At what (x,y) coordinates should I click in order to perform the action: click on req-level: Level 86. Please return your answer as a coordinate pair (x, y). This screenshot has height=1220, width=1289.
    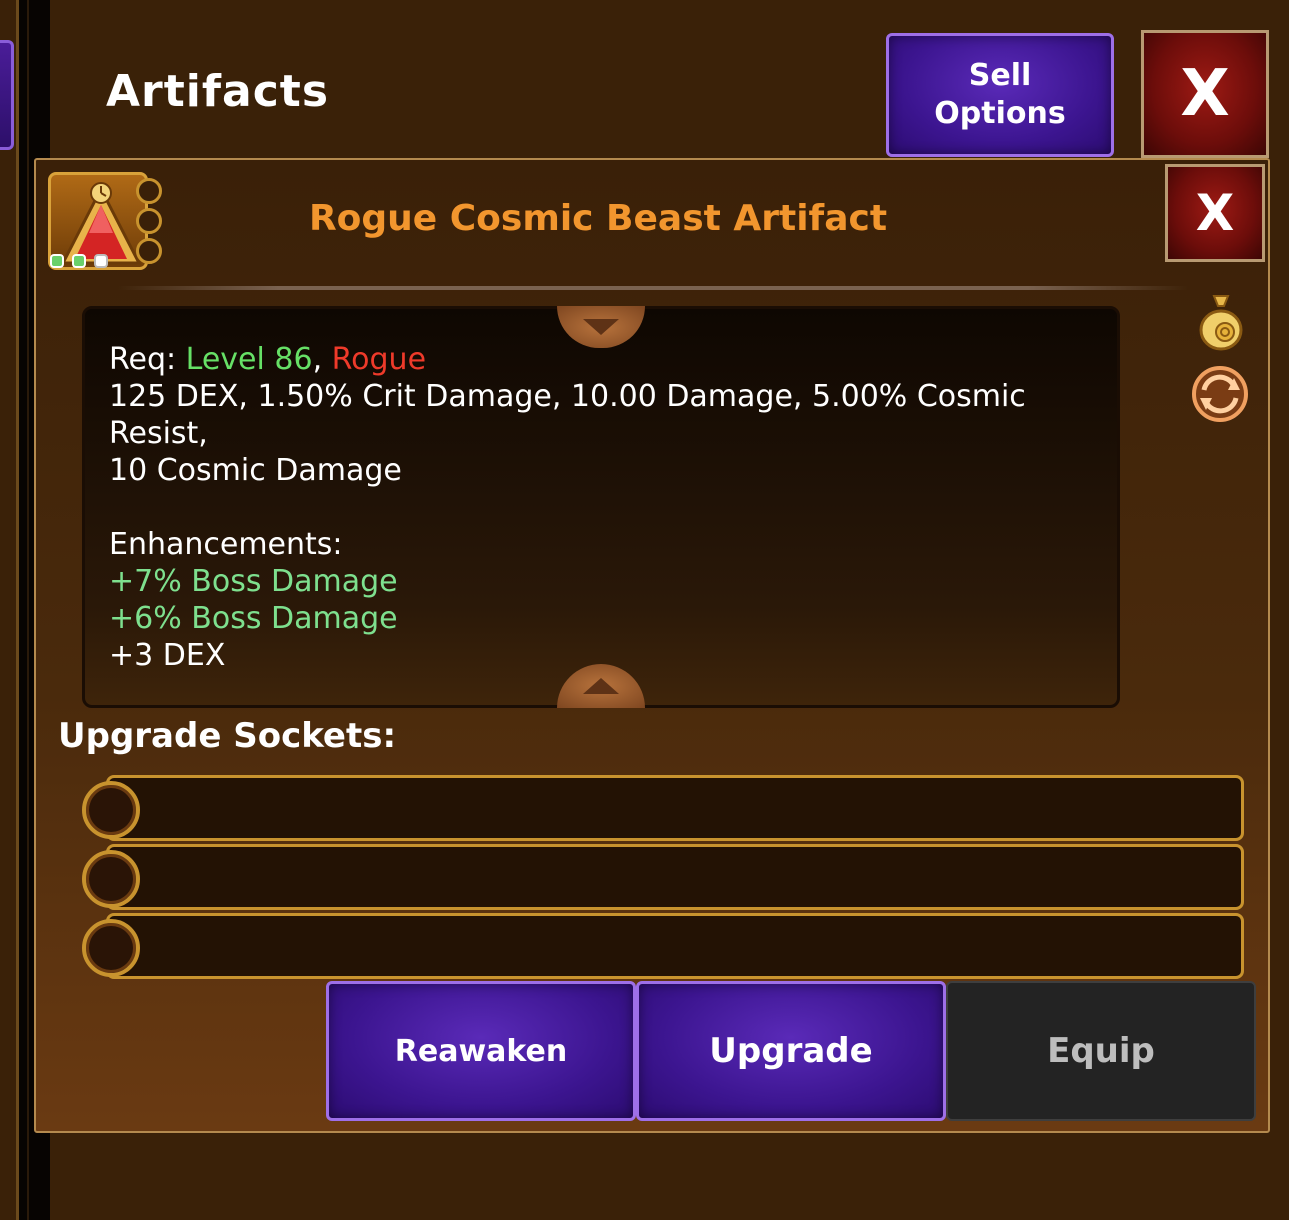
    Looking at the image, I should click on (249, 359).